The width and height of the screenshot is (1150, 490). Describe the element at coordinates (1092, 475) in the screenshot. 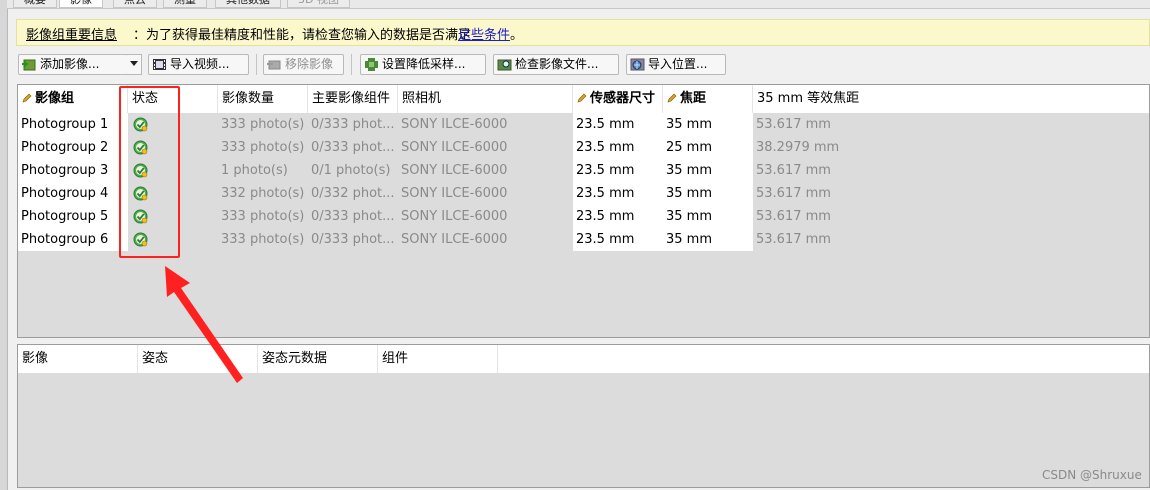

I see `watermark: CSDN @Shruxue` at that location.